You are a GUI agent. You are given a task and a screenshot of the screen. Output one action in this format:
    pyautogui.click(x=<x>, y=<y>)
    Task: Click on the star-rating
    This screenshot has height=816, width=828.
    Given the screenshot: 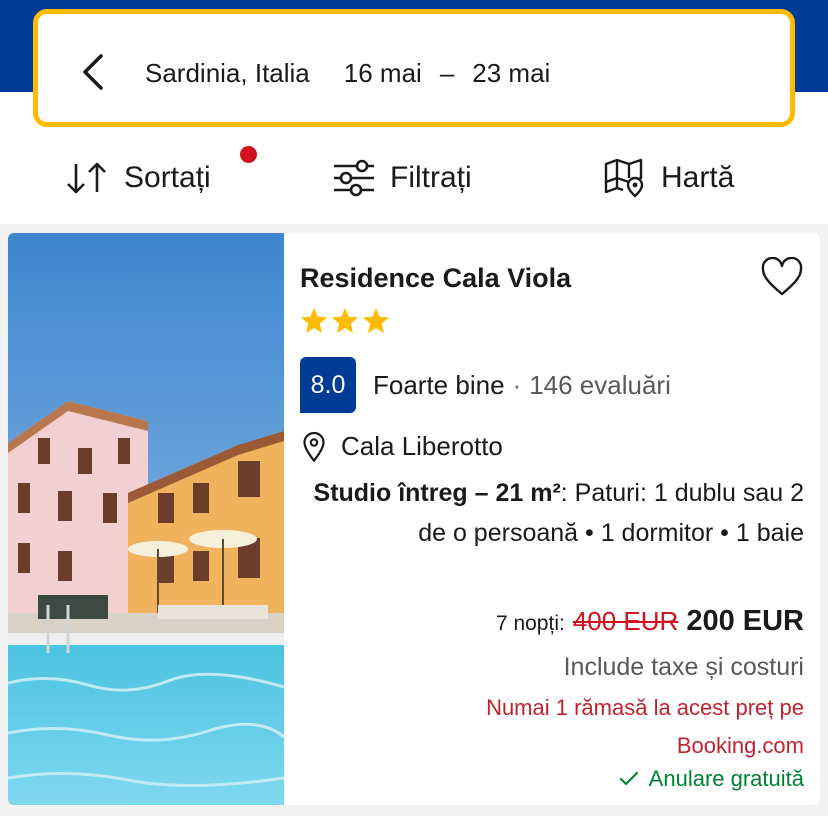 What is the action you would take?
    pyautogui.click(x=345, y=321)
    